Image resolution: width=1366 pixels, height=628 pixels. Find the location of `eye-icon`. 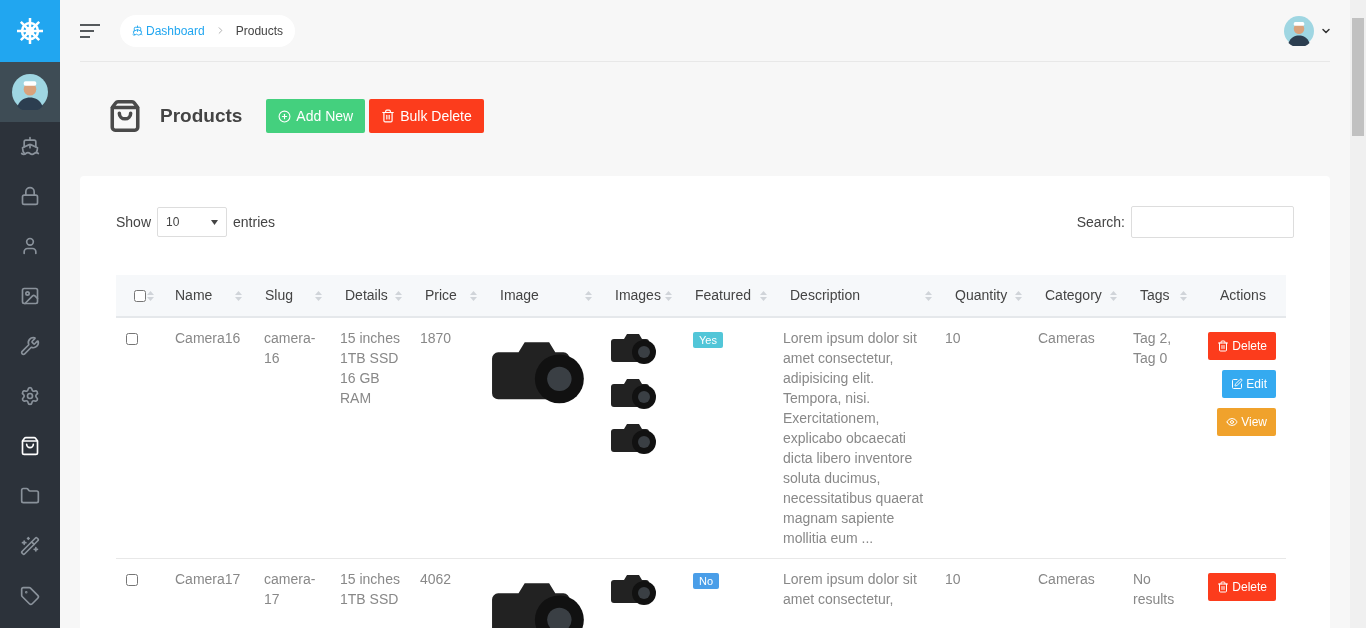

eye-icon is located at coordinates (1232, 422).